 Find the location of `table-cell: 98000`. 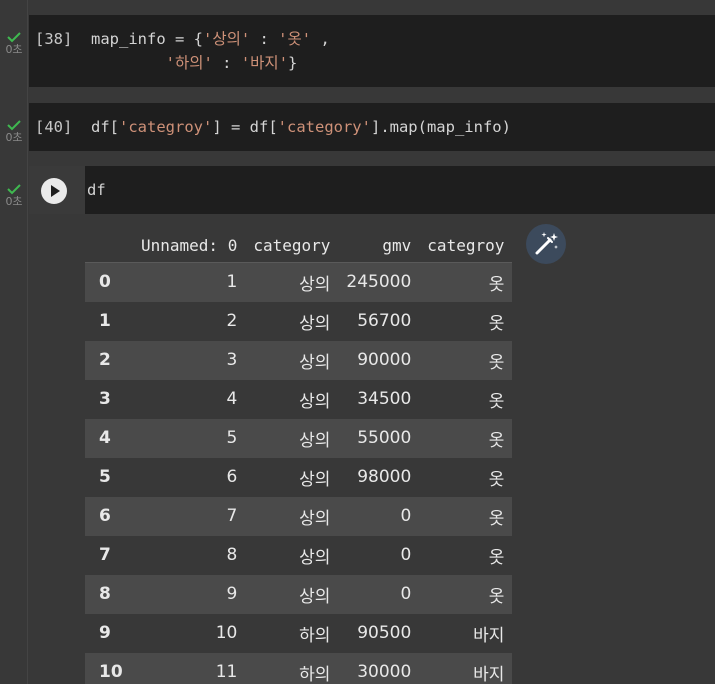

table-cell: 98000 is located at coordinates (379, 477).